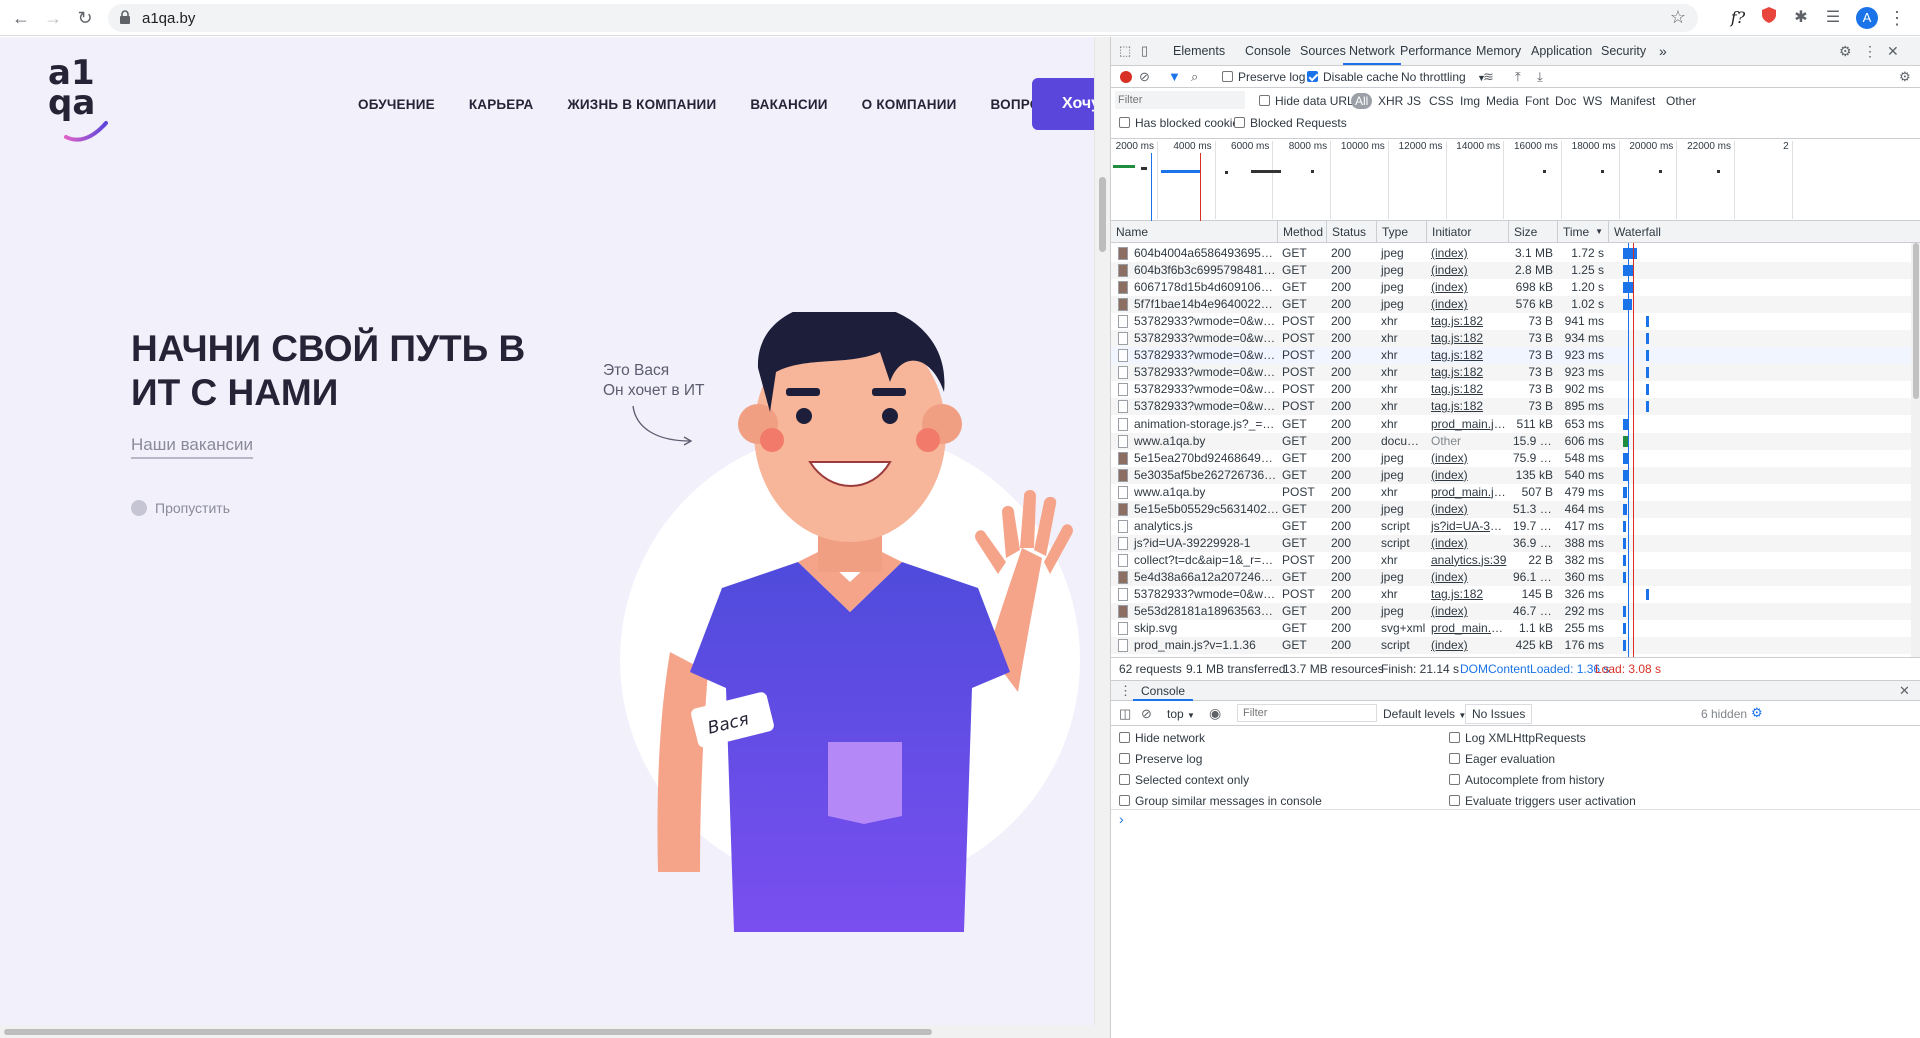 Image resolution: width=1920 pixels, height=1038 pixels. What do you see at coordinates (1681, 101) in the screenshot?
I see `filter-type-other: Other` at bounding box center [1681, 101].